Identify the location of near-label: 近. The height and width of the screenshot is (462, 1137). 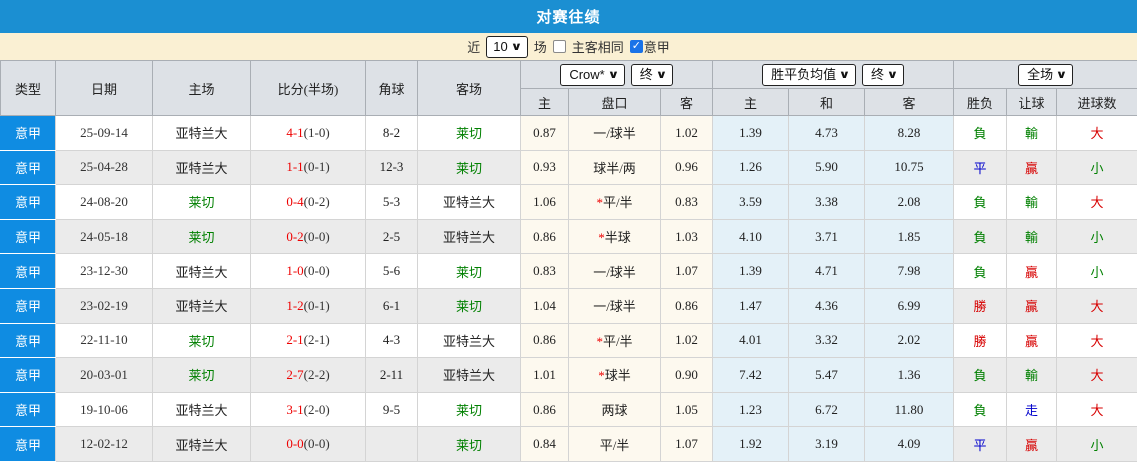
(473, 46).